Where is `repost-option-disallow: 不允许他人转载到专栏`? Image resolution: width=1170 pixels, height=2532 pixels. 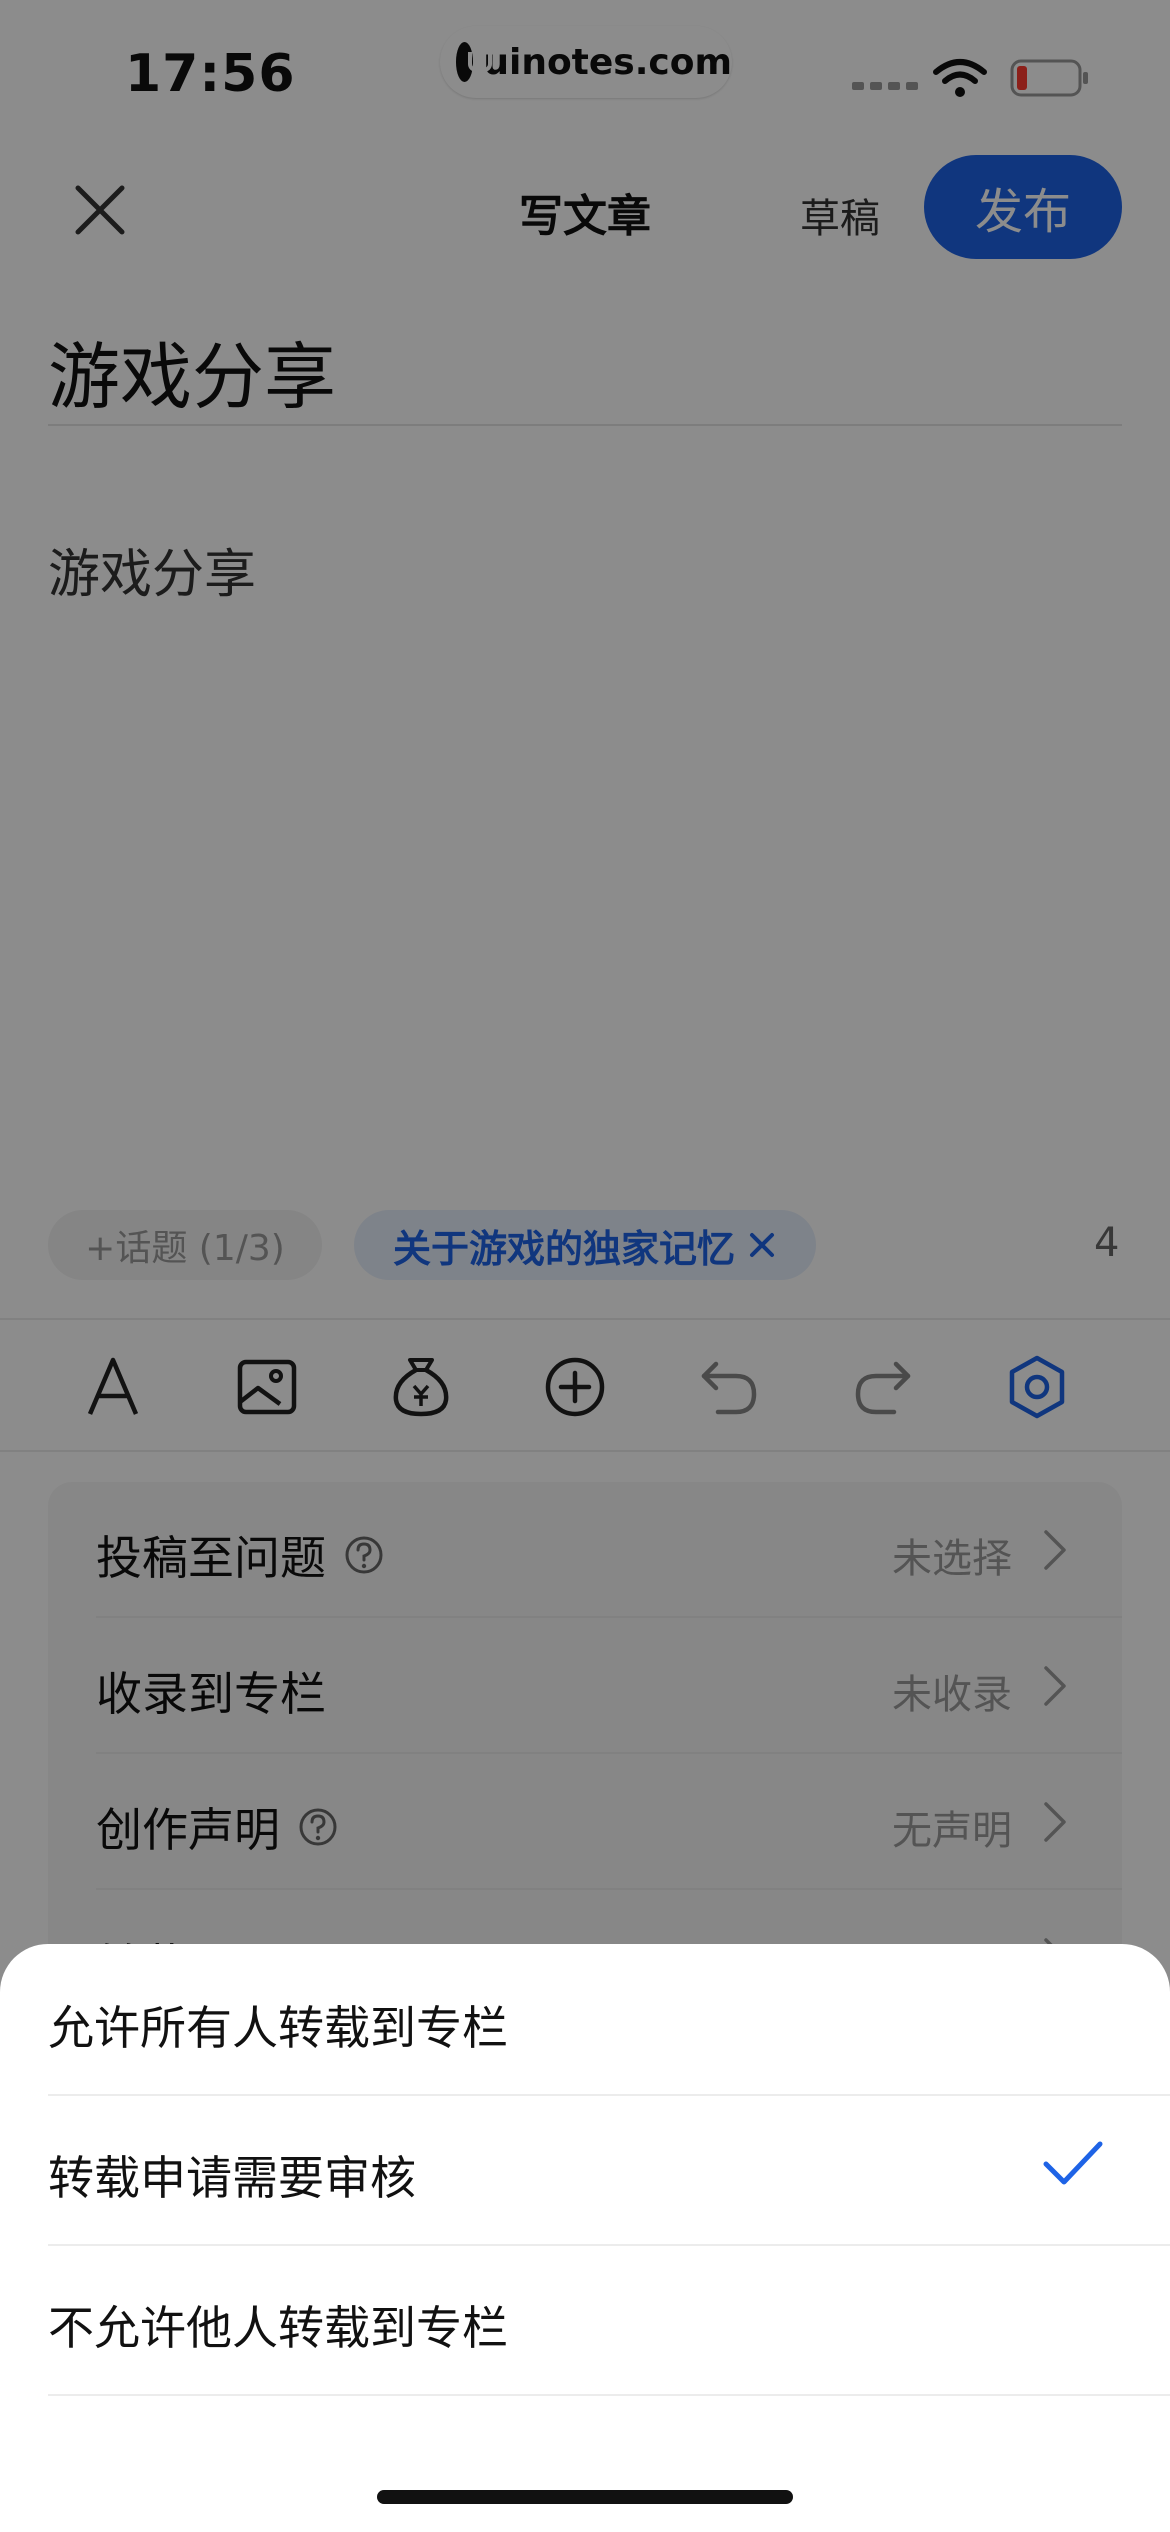
repost-option-disallow: 不允许他人转载到专栏 is located at coordinates (585, 2319).